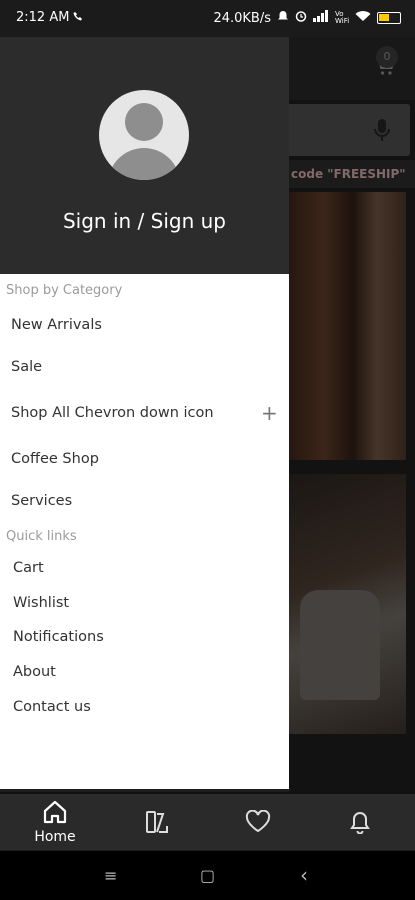  I want to click on alarm-icon, so click(301, 18).